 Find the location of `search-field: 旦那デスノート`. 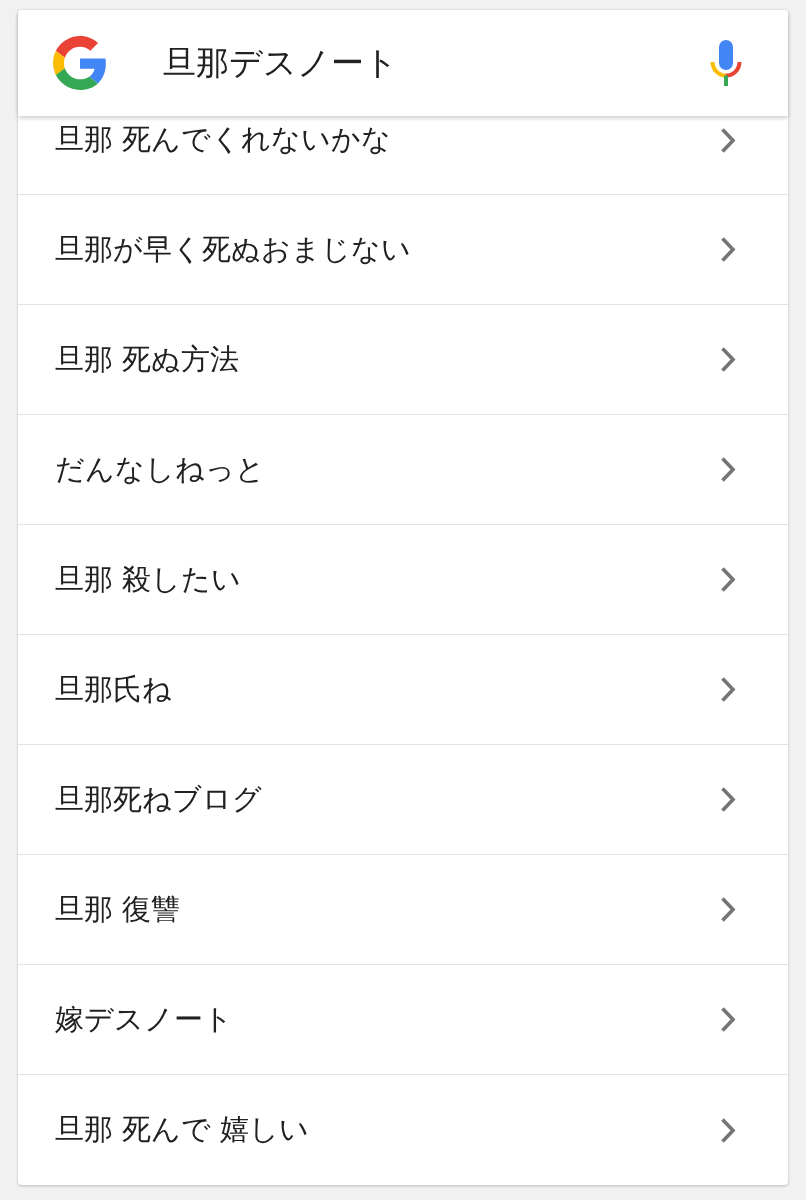

search-field: 旦那デスノート is located at coordinates (436, 63).